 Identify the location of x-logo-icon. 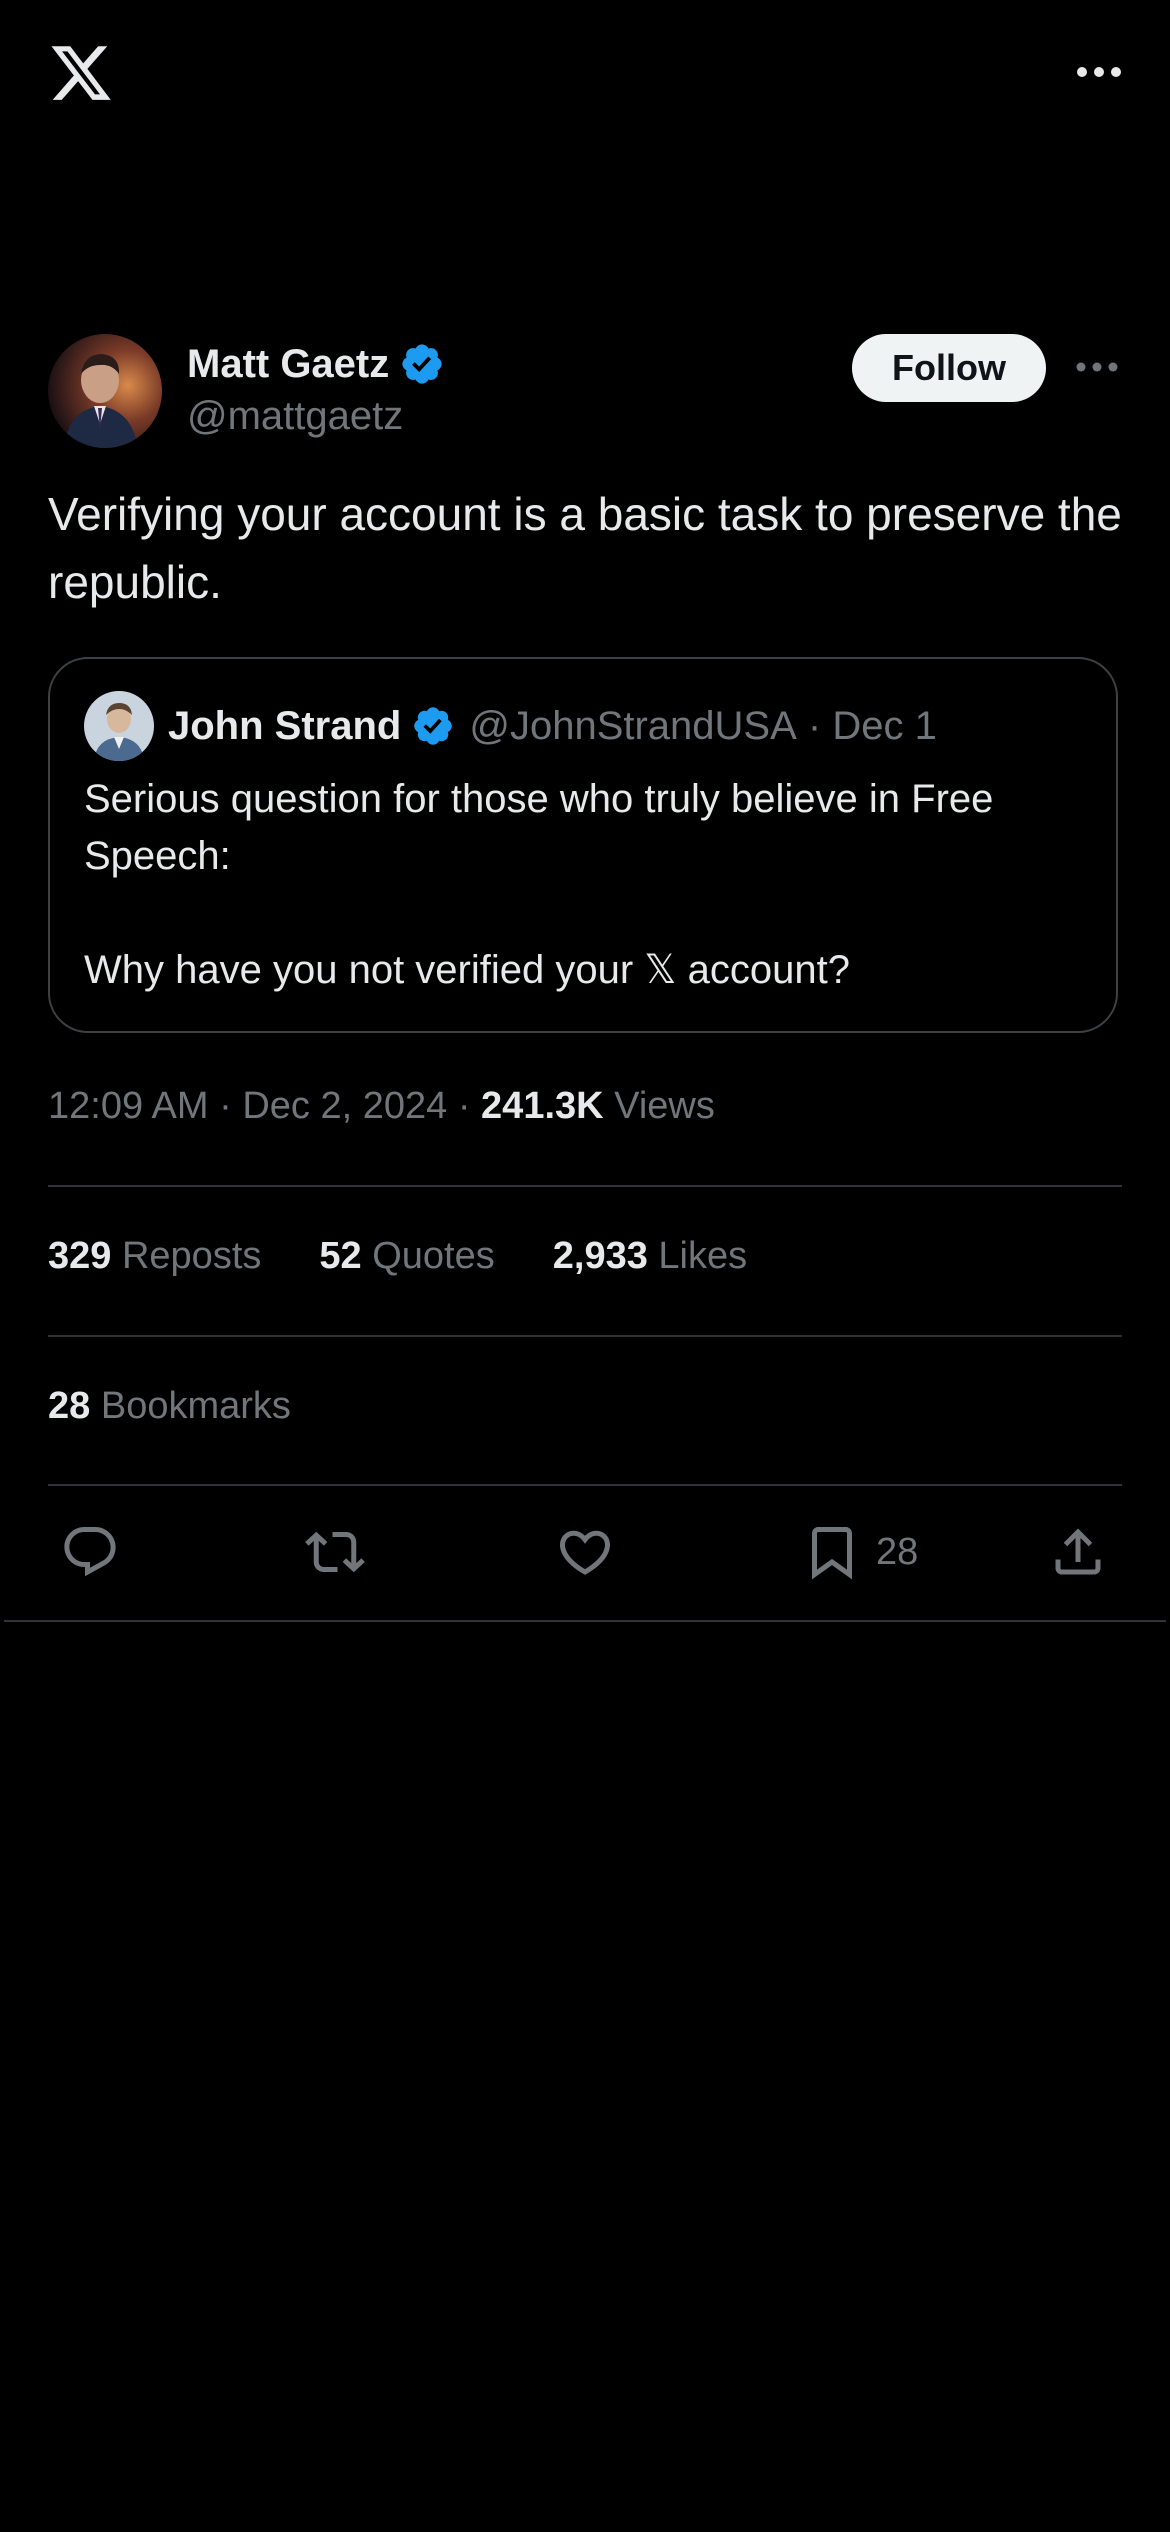
(81, 73).